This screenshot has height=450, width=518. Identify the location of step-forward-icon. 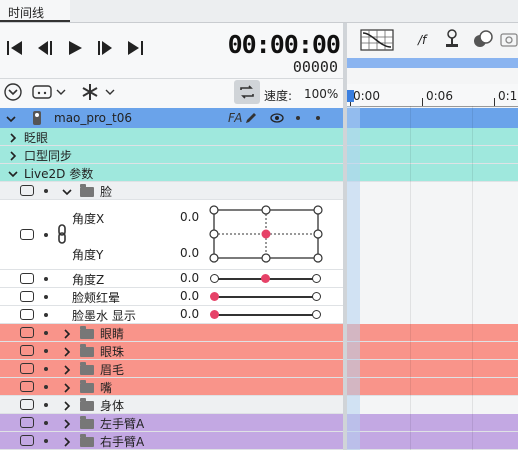
(105, 48).